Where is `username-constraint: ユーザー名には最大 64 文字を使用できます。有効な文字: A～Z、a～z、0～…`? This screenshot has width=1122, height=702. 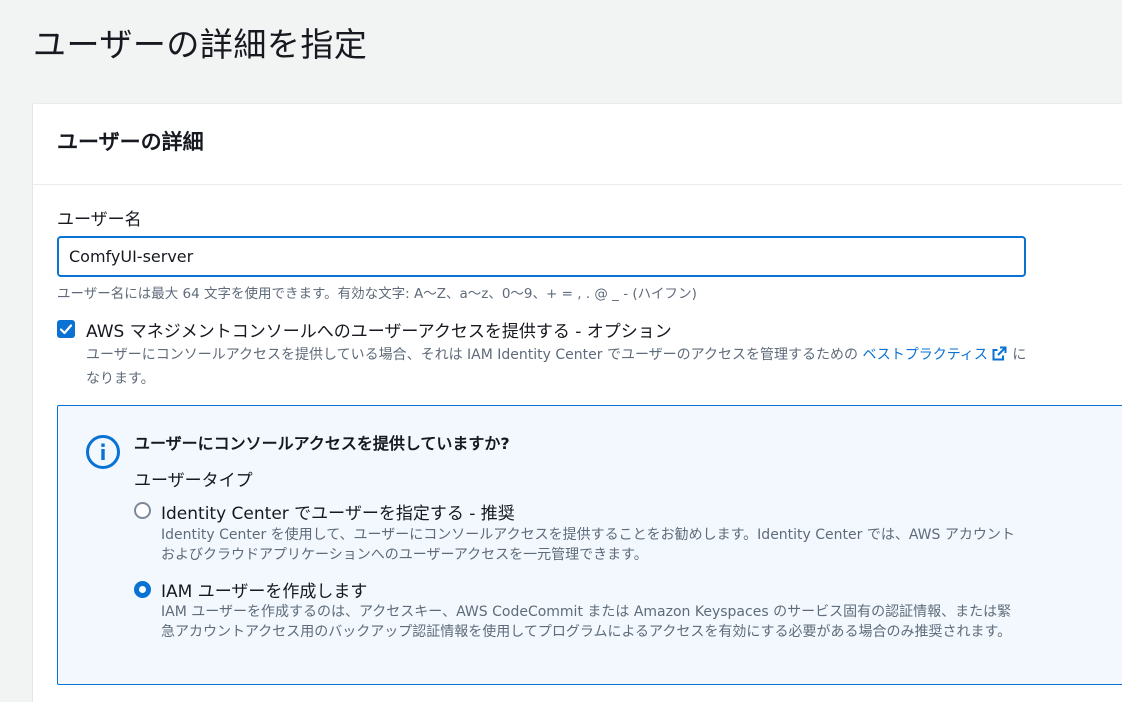
username-constraint: ユーザー名には最大 64 文字を使用できます。有効な文字: A～Z、a～z、0～… is located at coordinates (377, 294).